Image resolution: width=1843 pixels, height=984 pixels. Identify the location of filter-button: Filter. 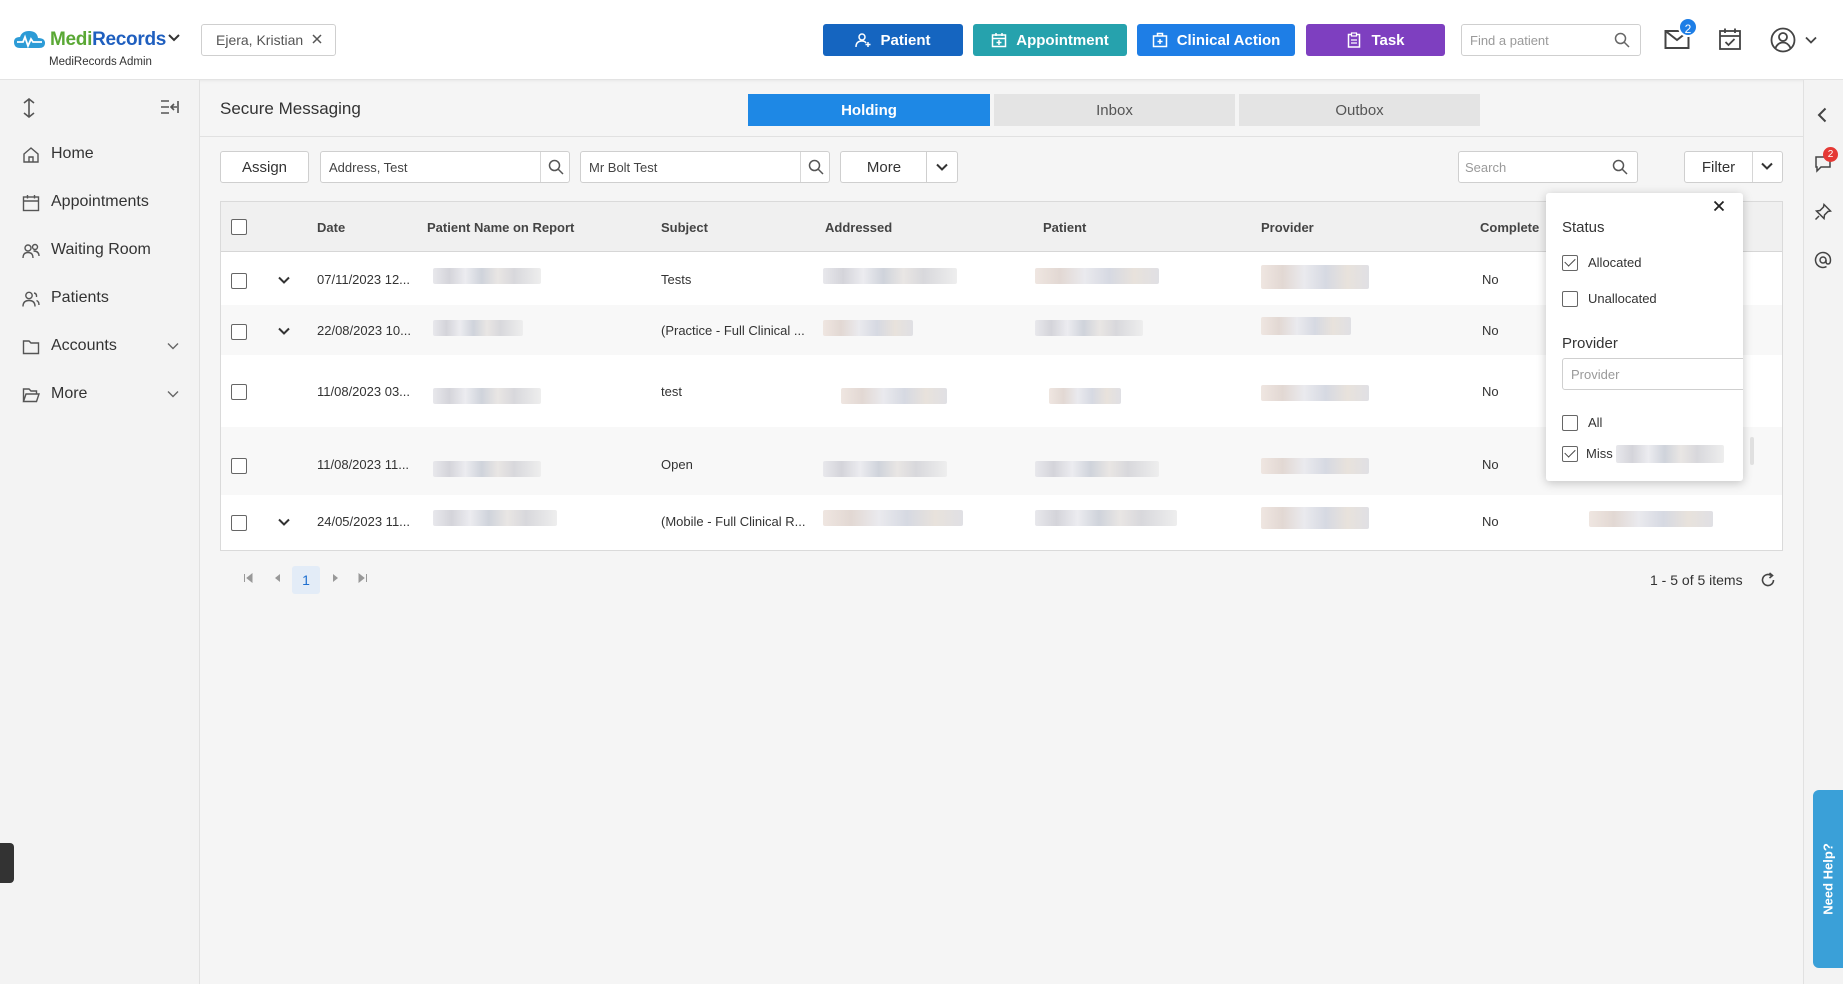
(1733, 167).